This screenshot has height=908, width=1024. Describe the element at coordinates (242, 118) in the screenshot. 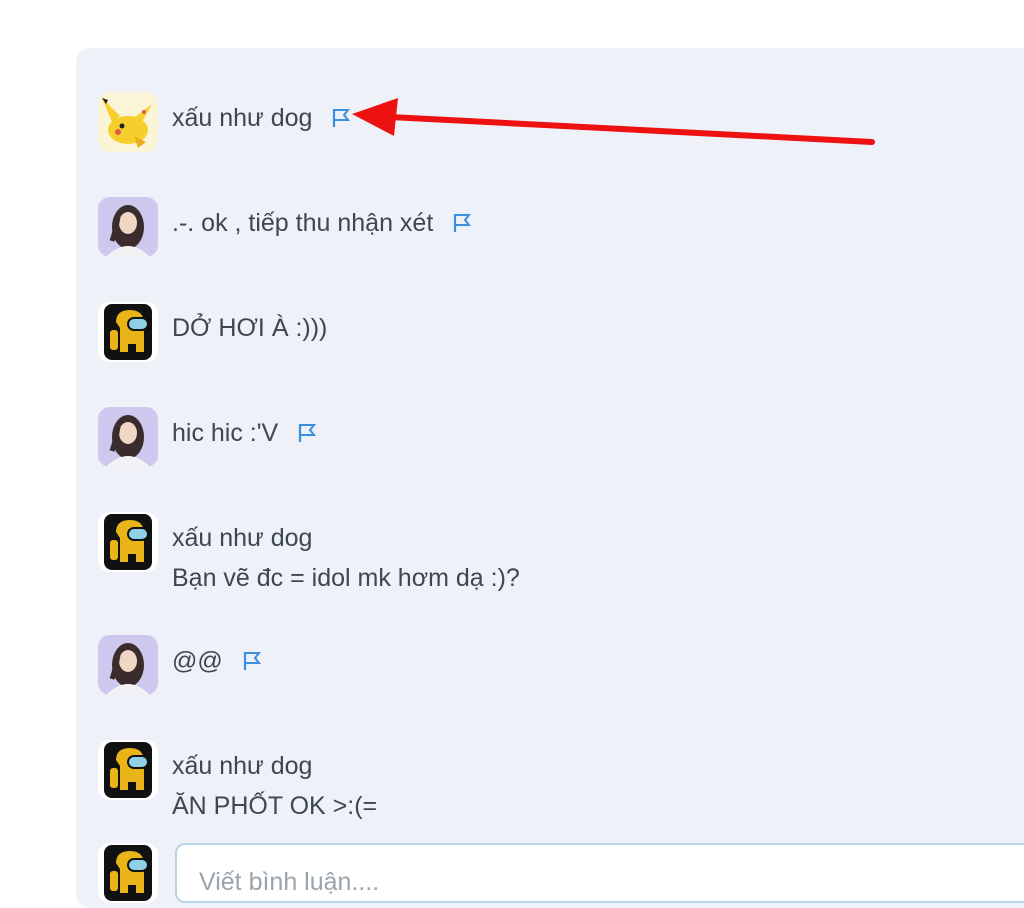

I see `comment-text: xấu như dog` at that location.